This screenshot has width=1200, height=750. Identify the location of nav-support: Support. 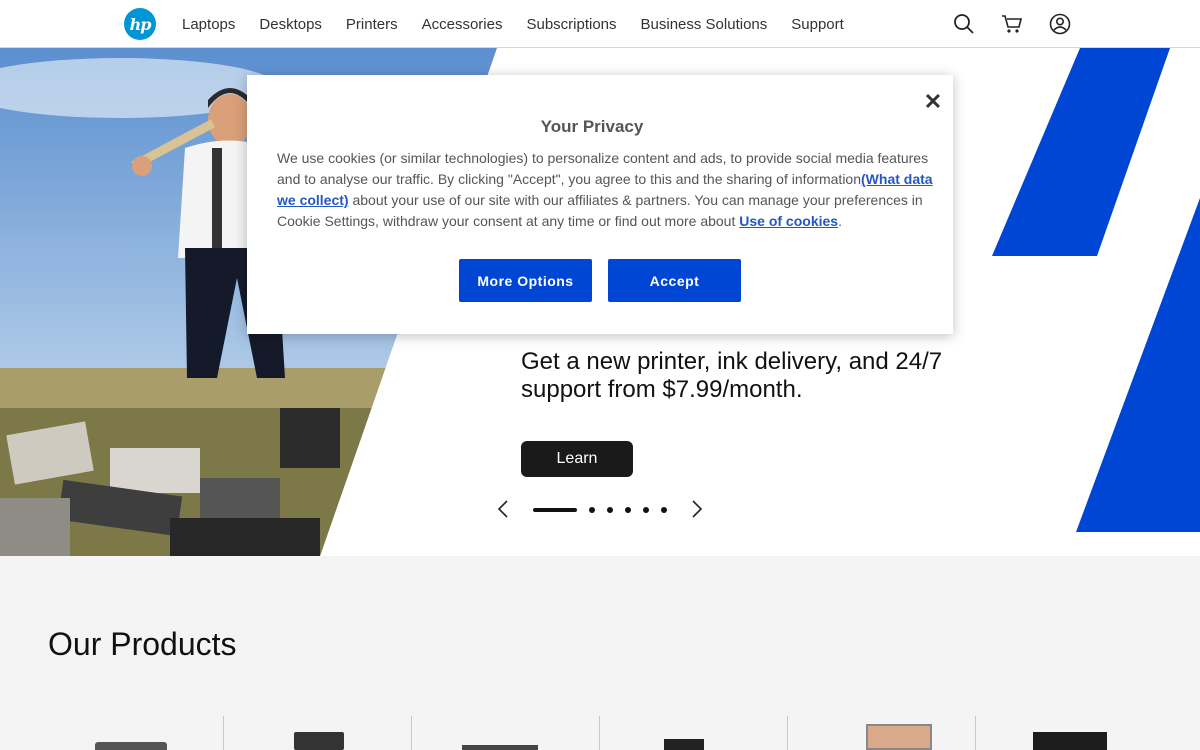
(817, 24).